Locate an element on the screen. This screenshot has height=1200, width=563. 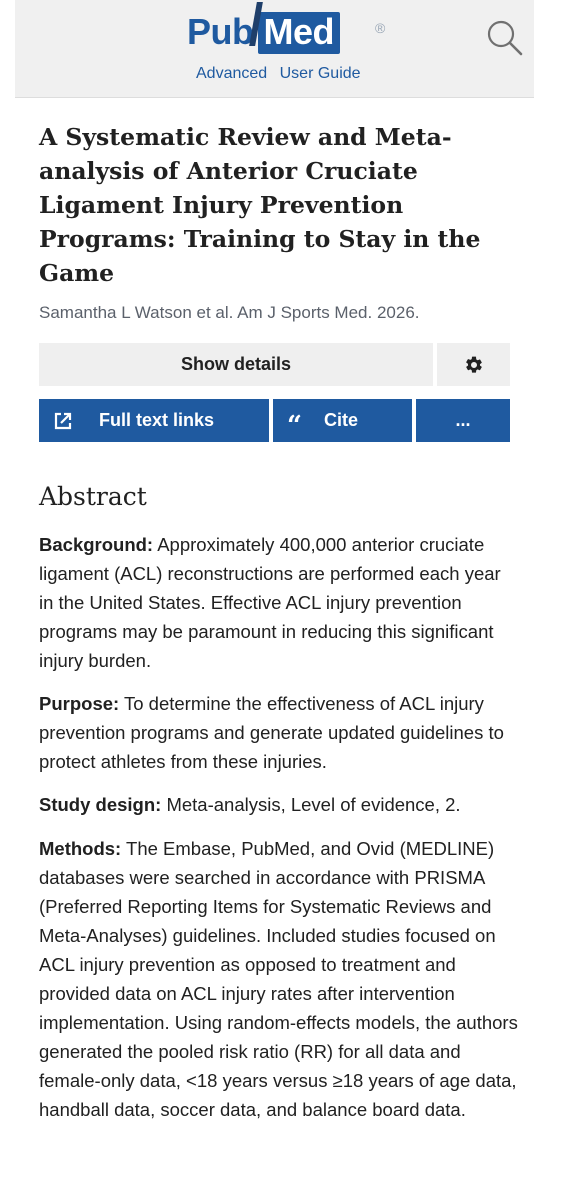
advanced-search-link: Advanced is located at coordinates (231, 73).